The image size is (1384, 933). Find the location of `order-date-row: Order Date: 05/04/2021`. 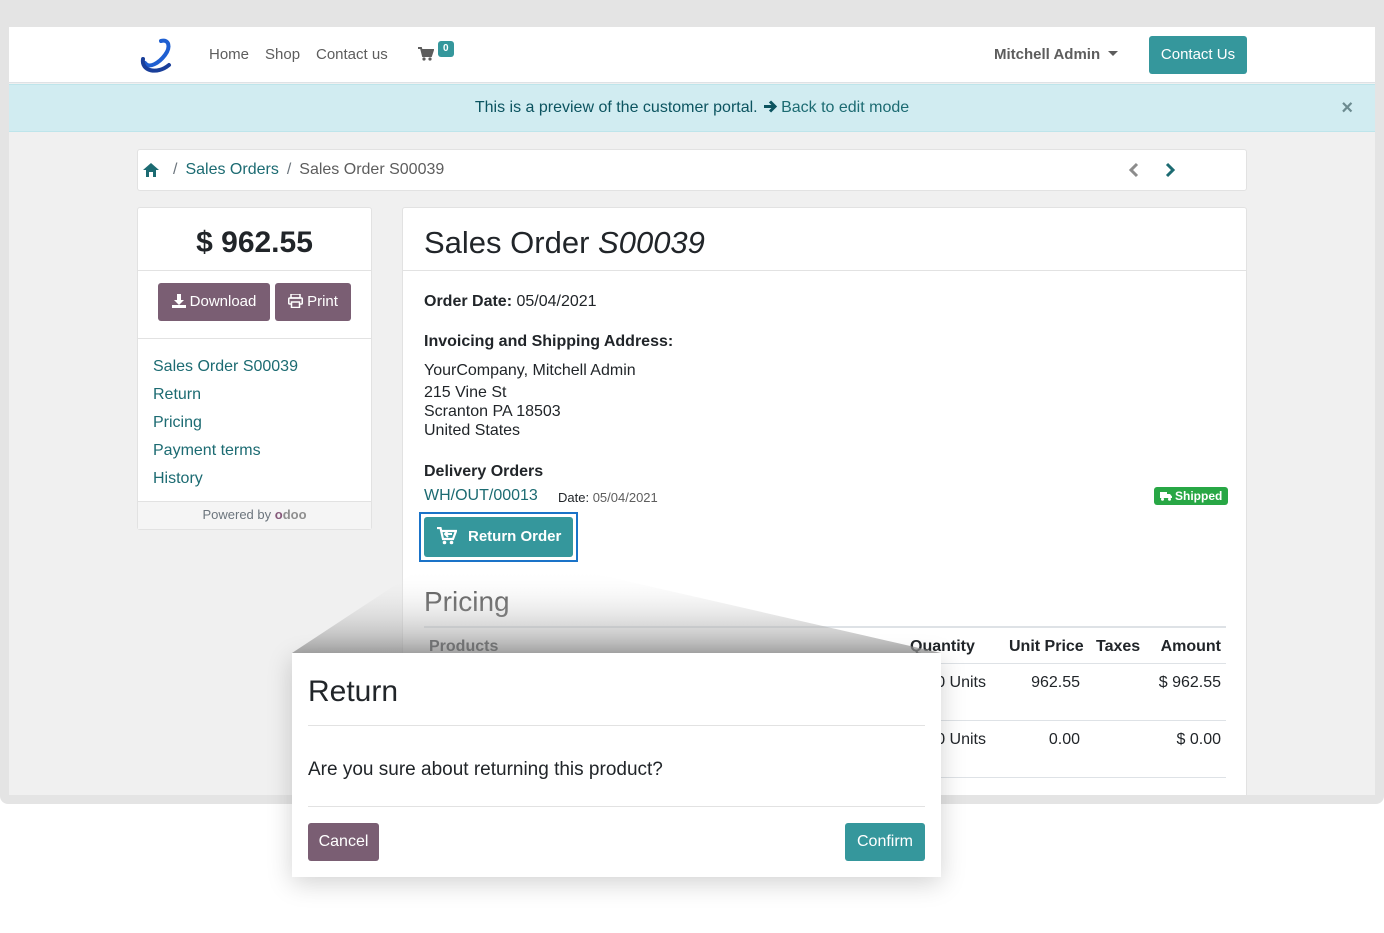

order-date-row: Order Date: 05/04/2021 is located at coordinates (510, 302).